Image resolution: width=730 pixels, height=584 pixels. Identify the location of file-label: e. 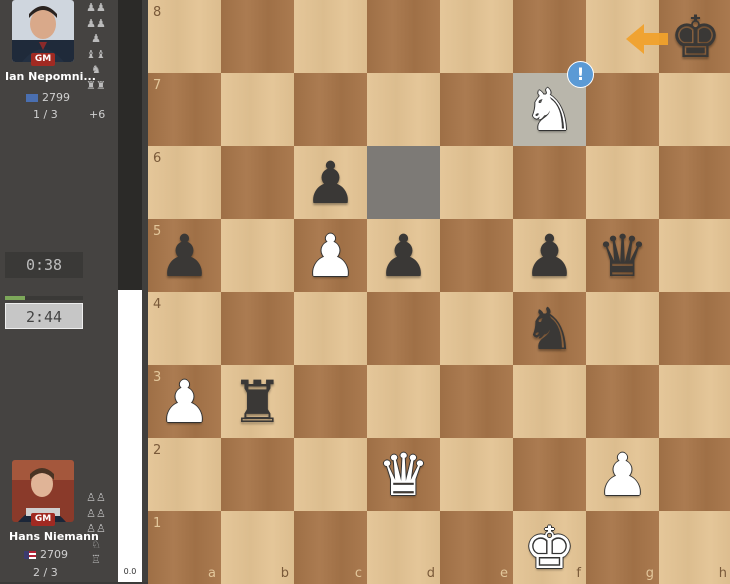
(504, 573).